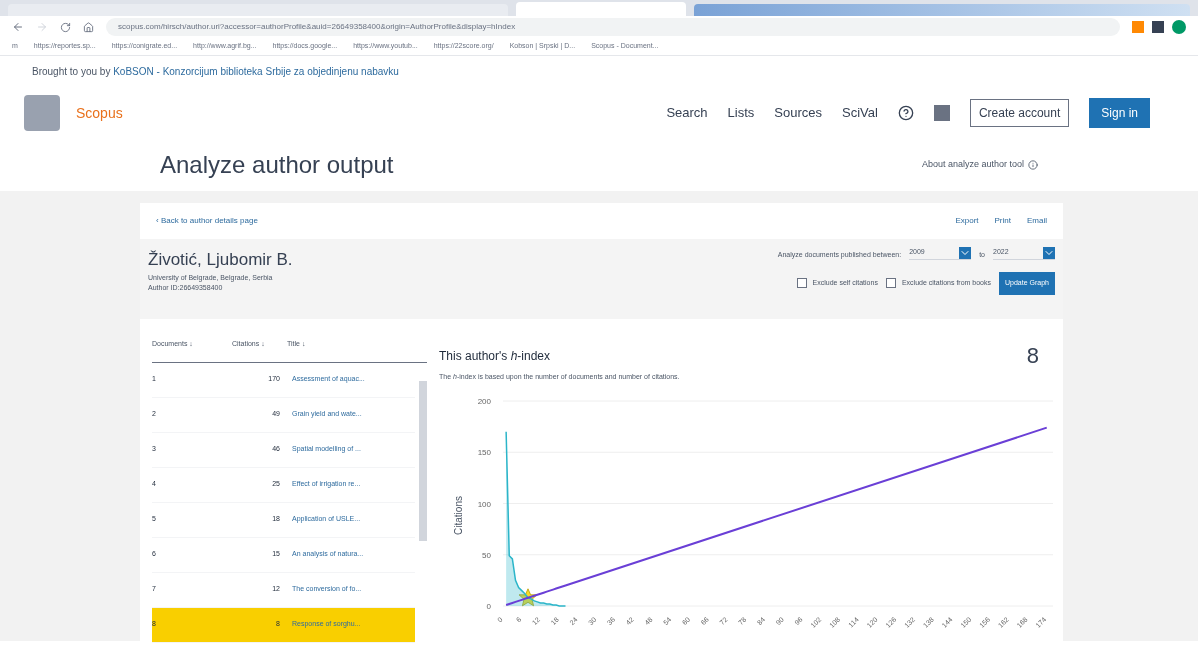  What do you see at coordinates (423, 461) in the screenshot?
I see `scrollbar` at bounding box center [423, 461].